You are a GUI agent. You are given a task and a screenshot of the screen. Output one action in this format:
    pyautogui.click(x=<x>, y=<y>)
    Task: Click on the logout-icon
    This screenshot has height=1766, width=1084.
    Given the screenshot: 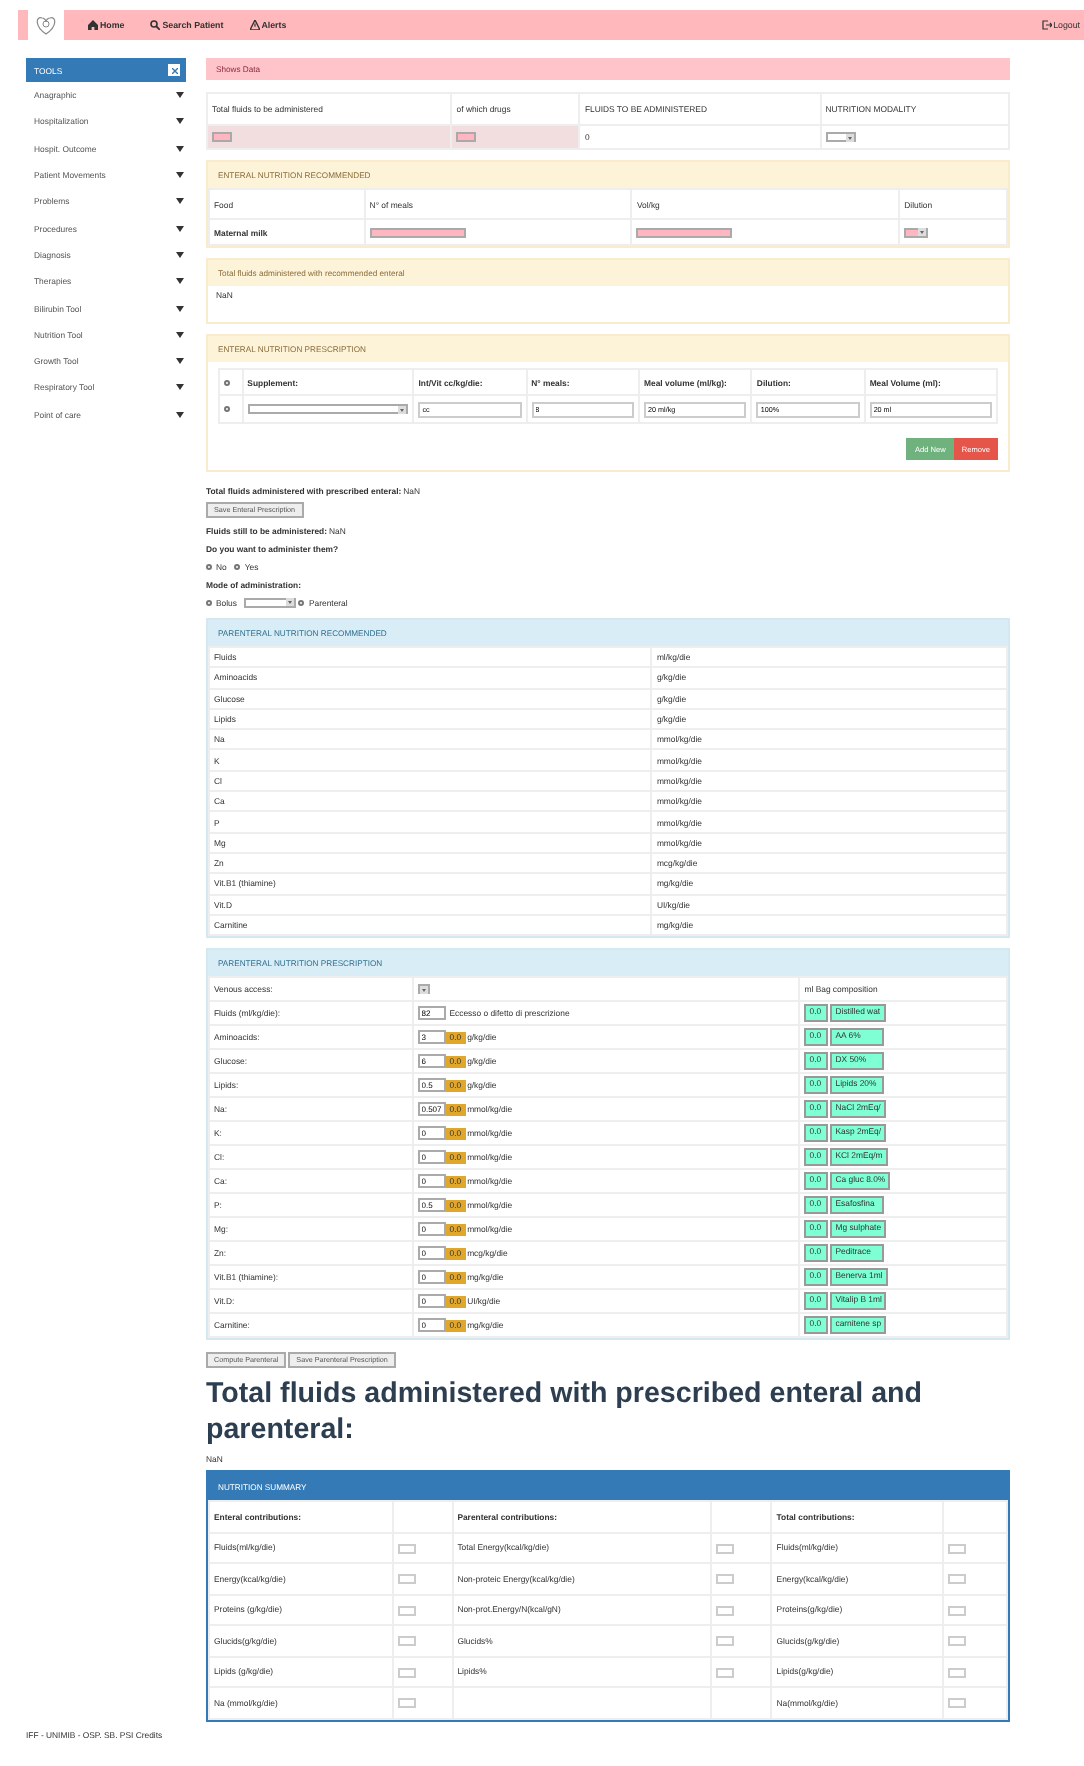 What is the action you would take?
    pyautogui.click(x=1046, y=25)
    